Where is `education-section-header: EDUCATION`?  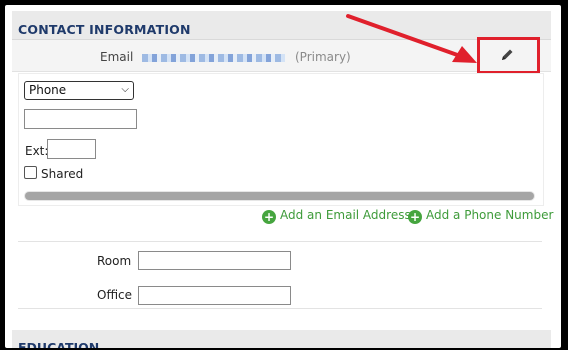
education-section-header: EDUCATION is located at coordinates (281, 339).